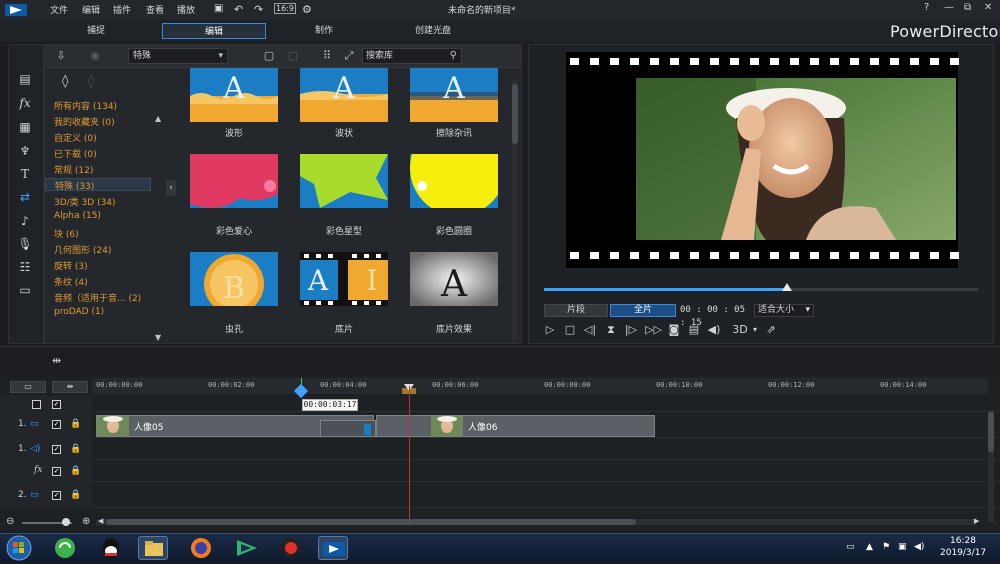 This screenshot has width=1000, height=564. I want to click on preview-progress-handle, so click(787, 287).